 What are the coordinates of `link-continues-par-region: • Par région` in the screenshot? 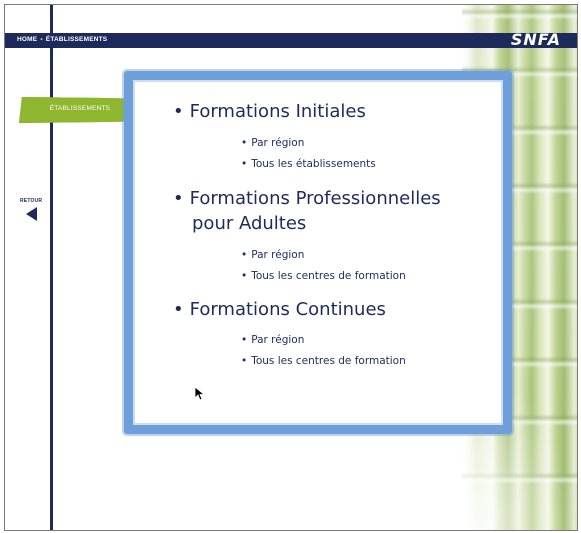 It's located at (272, 340).